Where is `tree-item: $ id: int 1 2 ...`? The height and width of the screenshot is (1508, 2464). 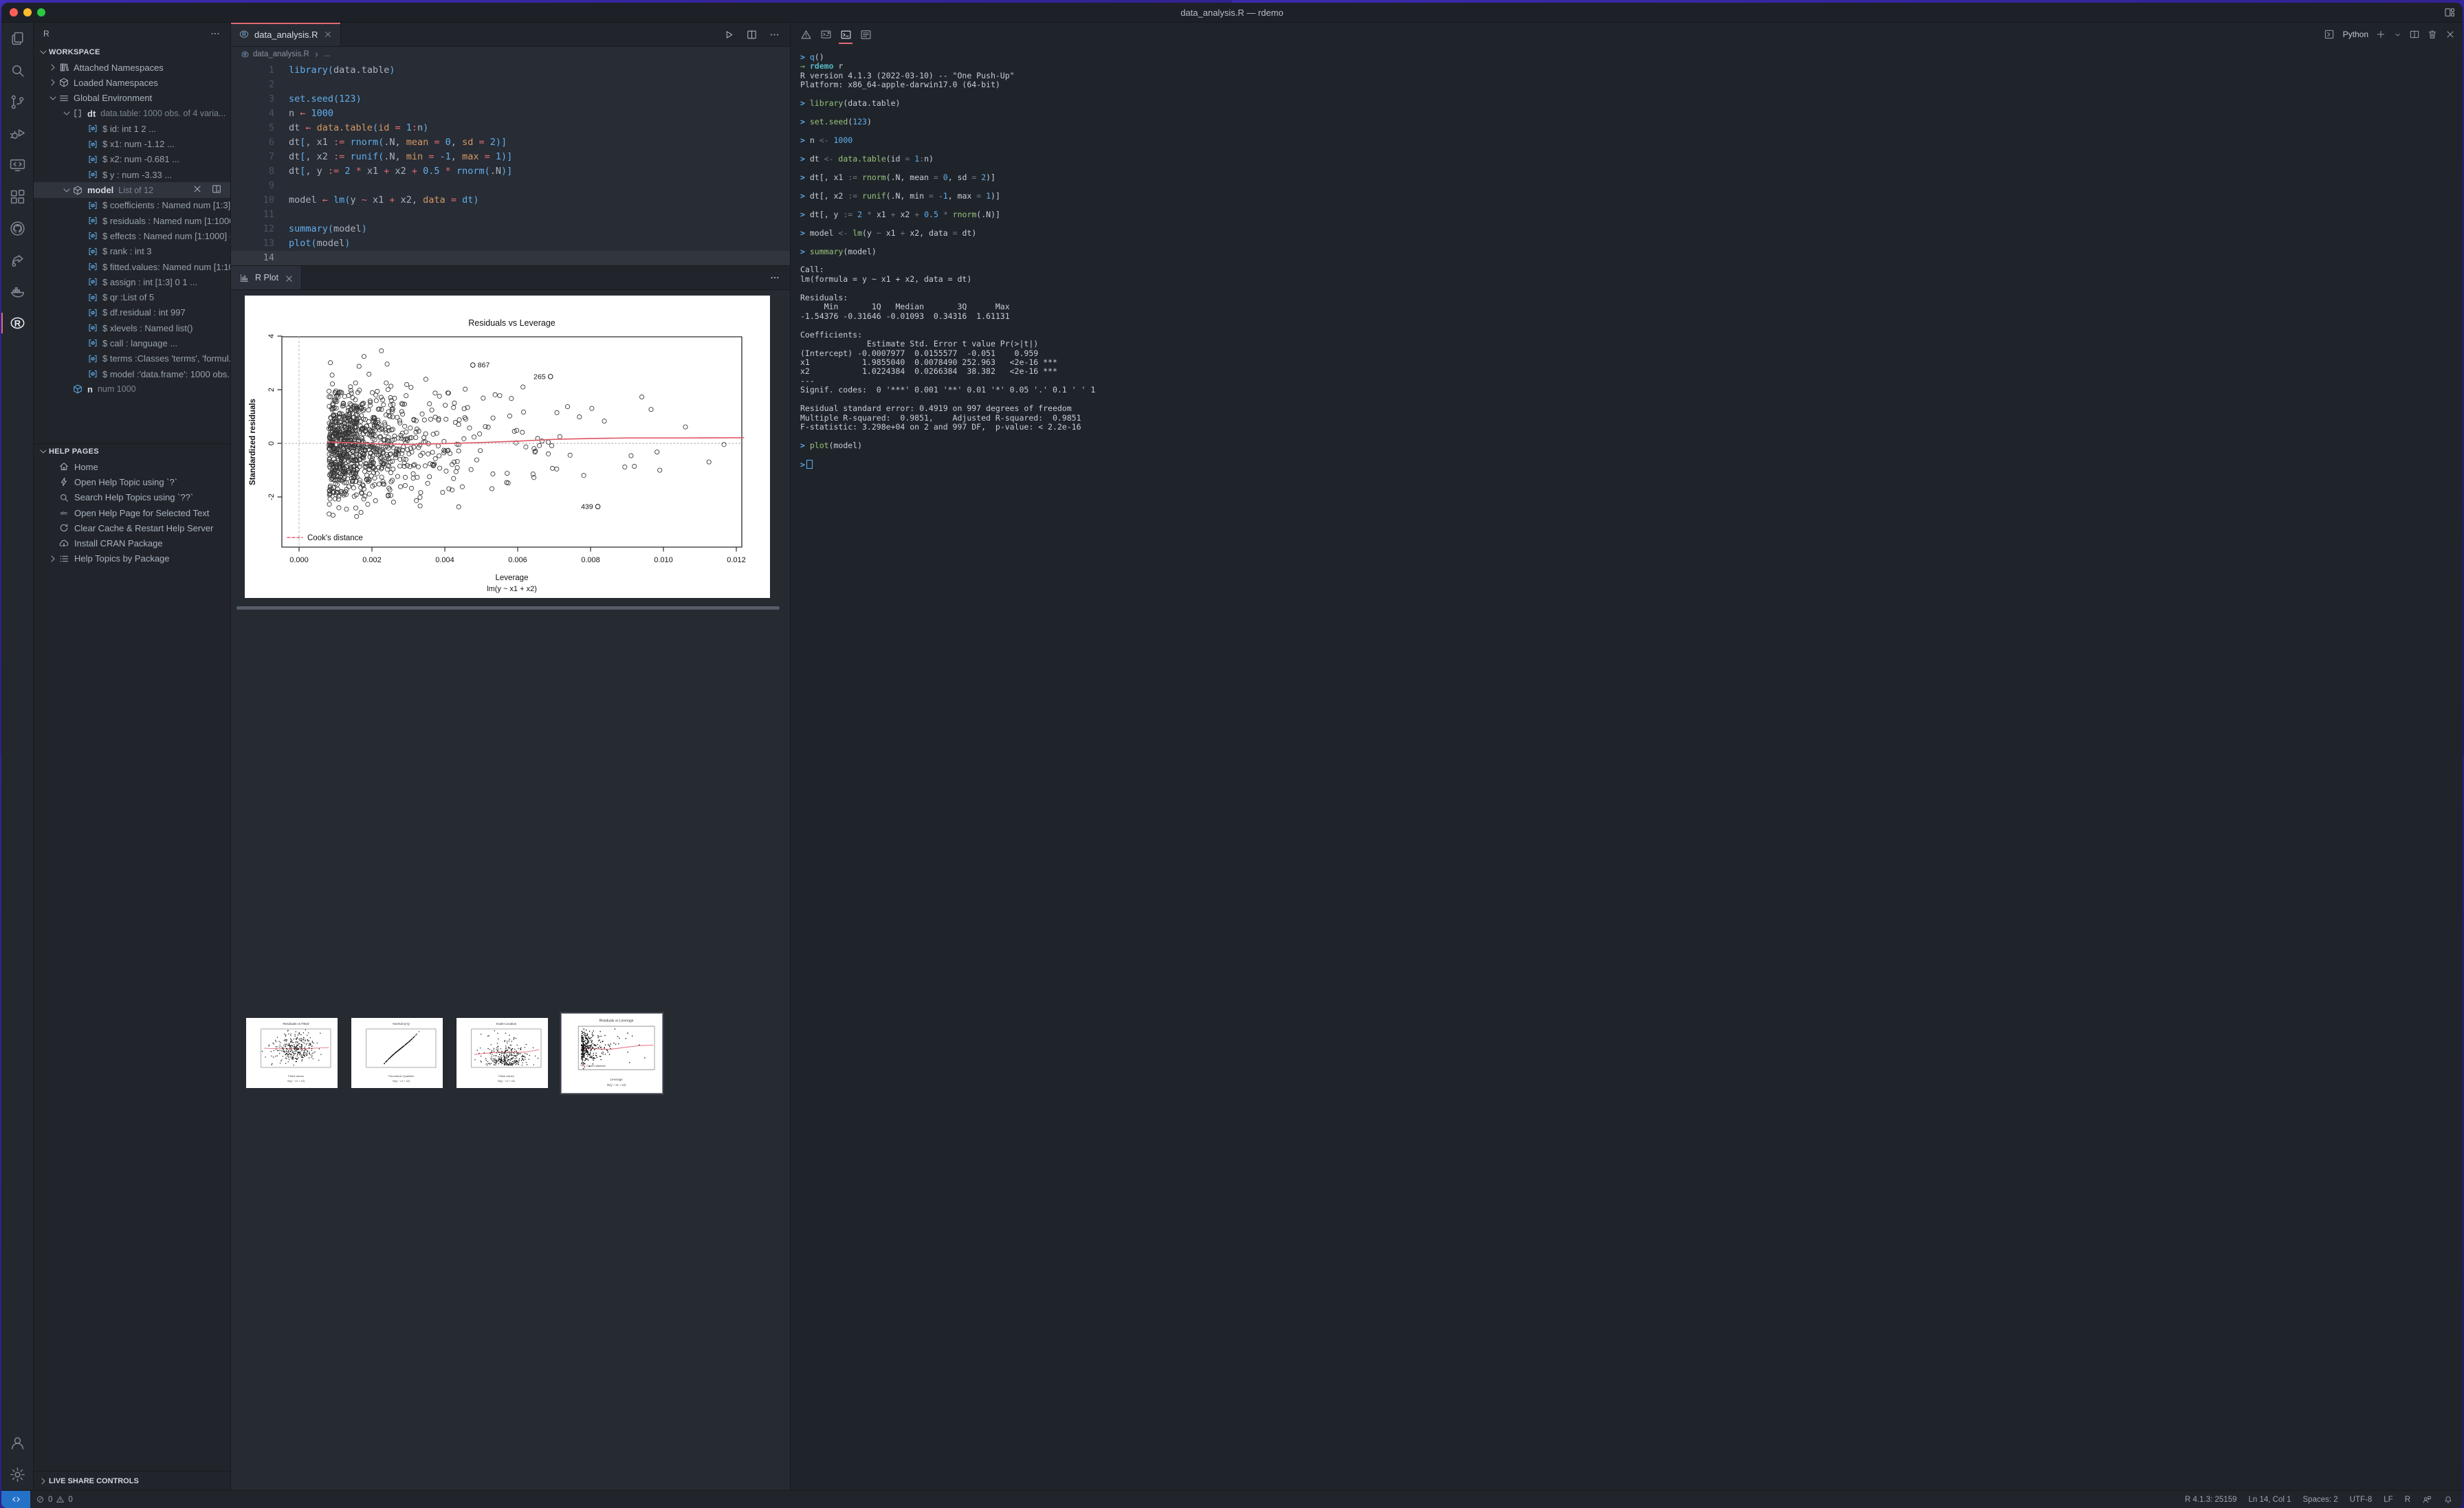
tree-item: $ id: int 1 2 ... is located at coordinates (132, 128).